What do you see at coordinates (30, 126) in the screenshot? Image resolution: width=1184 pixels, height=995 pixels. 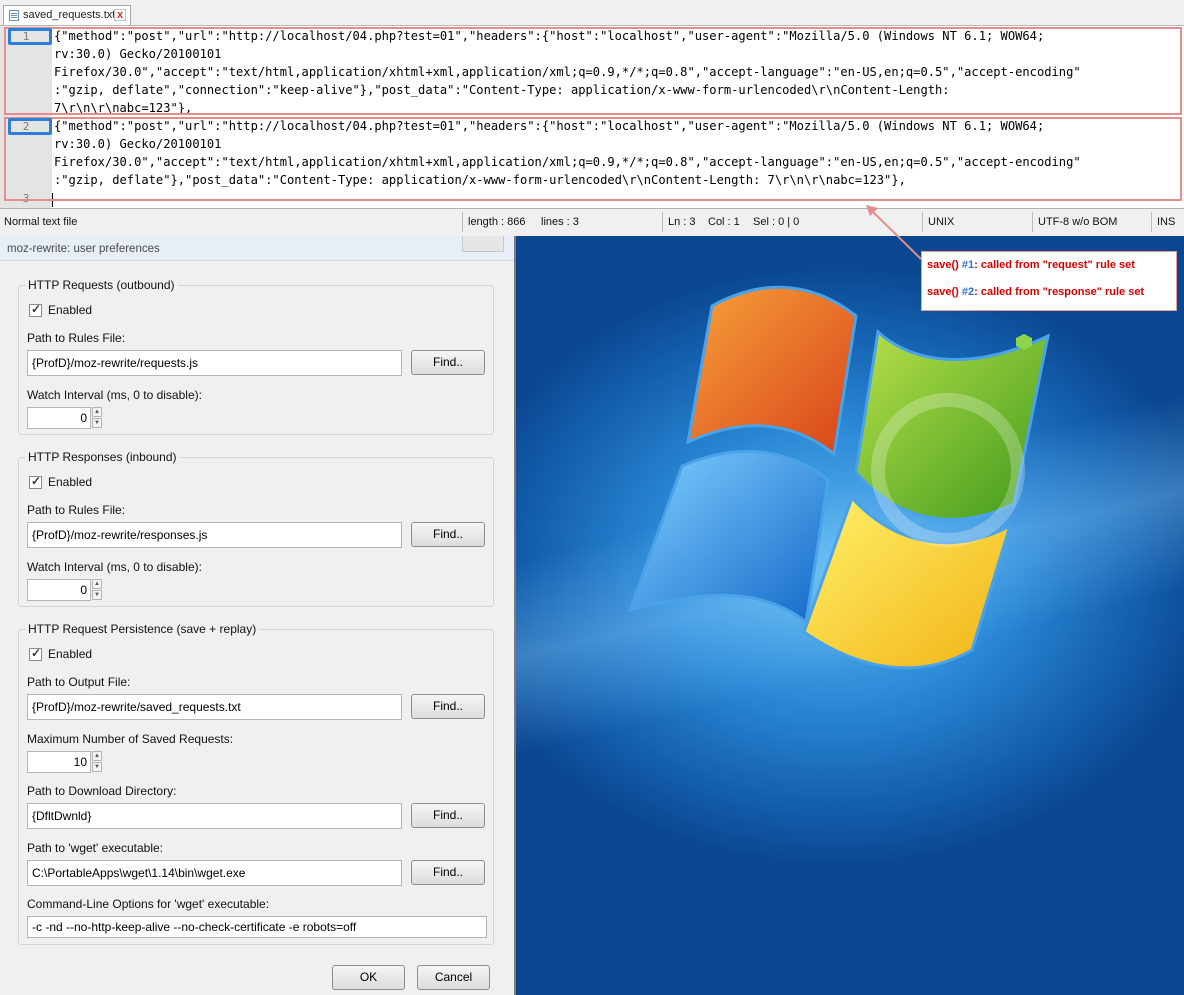 I see `line-2-number-box` at bounding box center [30, 126].